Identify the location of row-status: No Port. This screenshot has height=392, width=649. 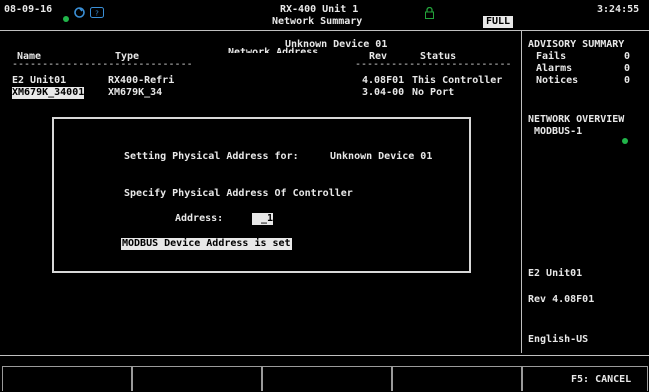
(433, 92).